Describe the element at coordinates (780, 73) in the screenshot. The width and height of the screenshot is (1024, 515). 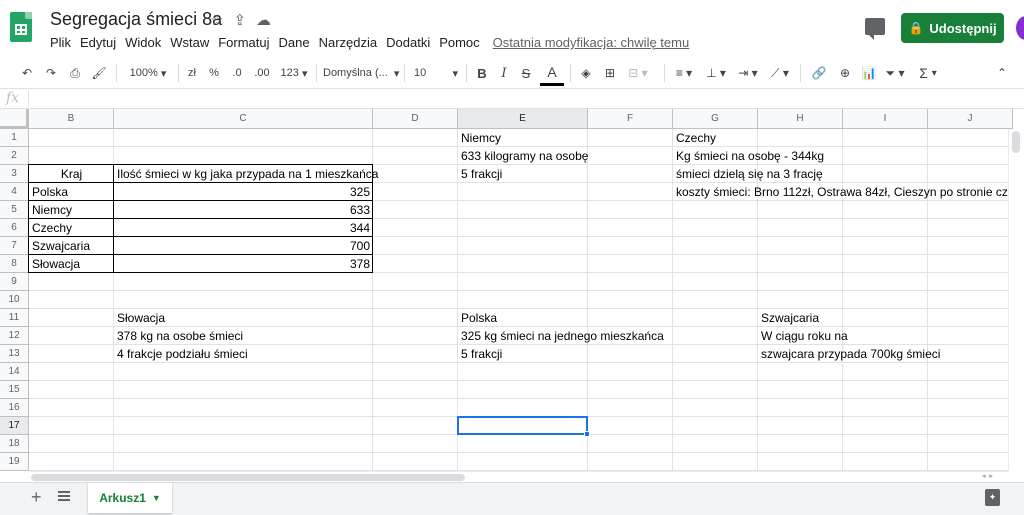
I see `text-rotation-icon: ⟋ ▾` at that location.